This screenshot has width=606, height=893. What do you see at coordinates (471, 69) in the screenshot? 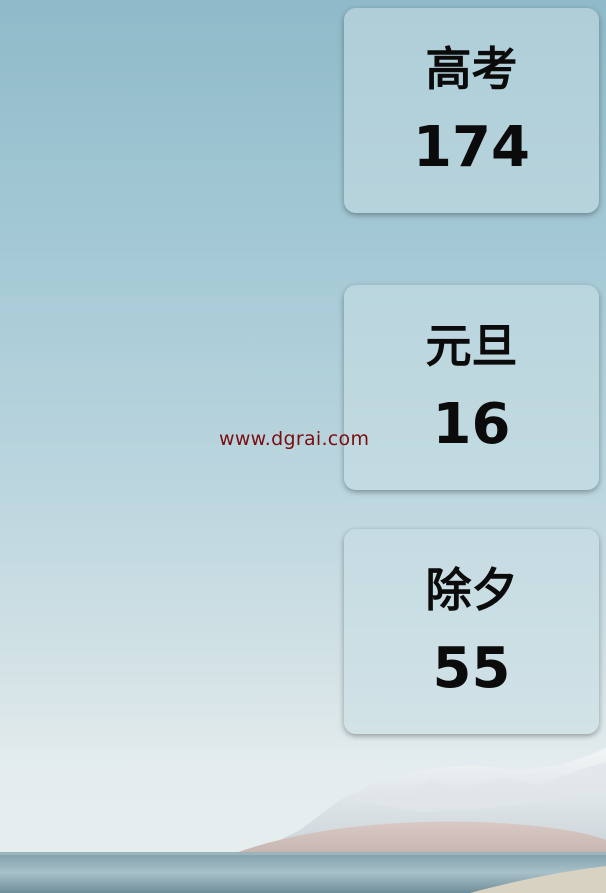
I see `countdown-title: 高考` at bounding box center [471, 69].